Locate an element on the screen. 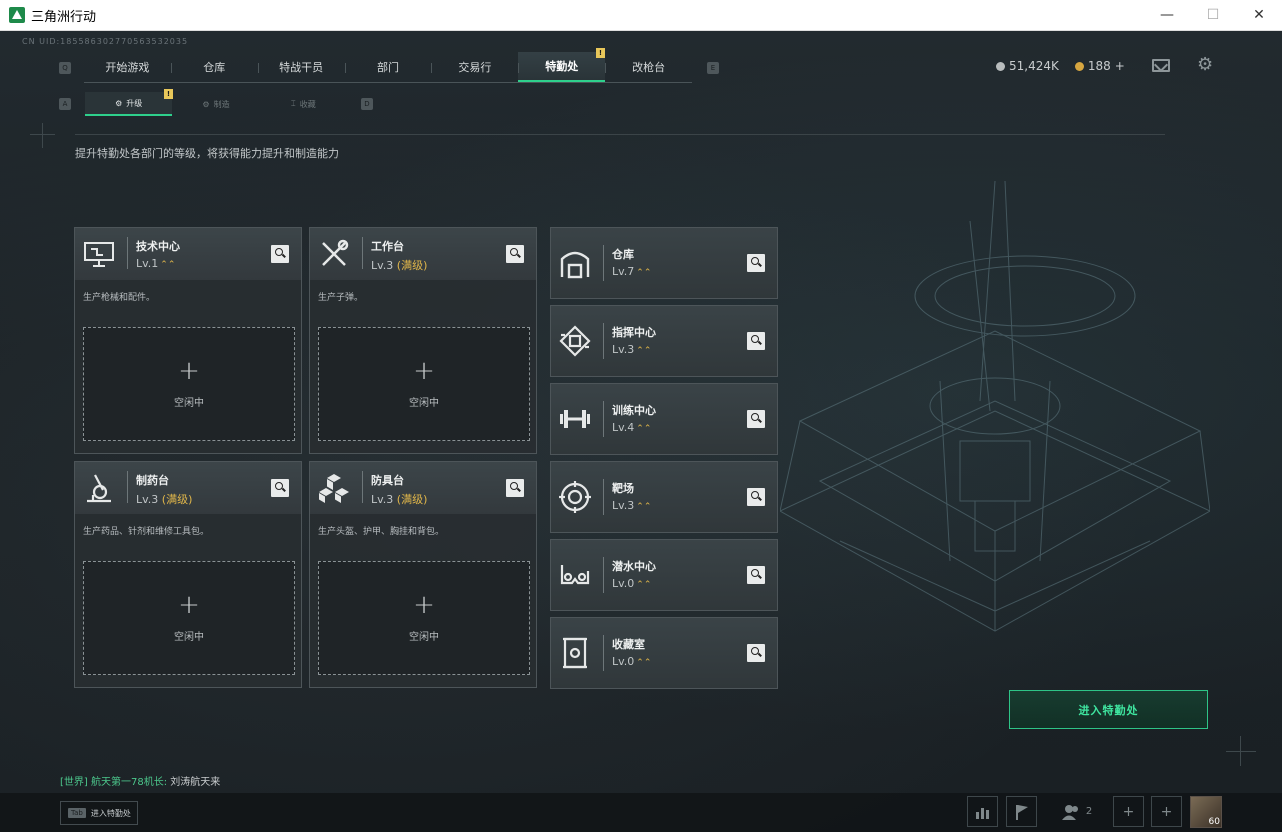  dept-card-armor-bench: 防具台 Lv.3 (满级) 生产头盔、护甲、胸挂和背包。 + 空闲中 is located at coordinates (423, 574).